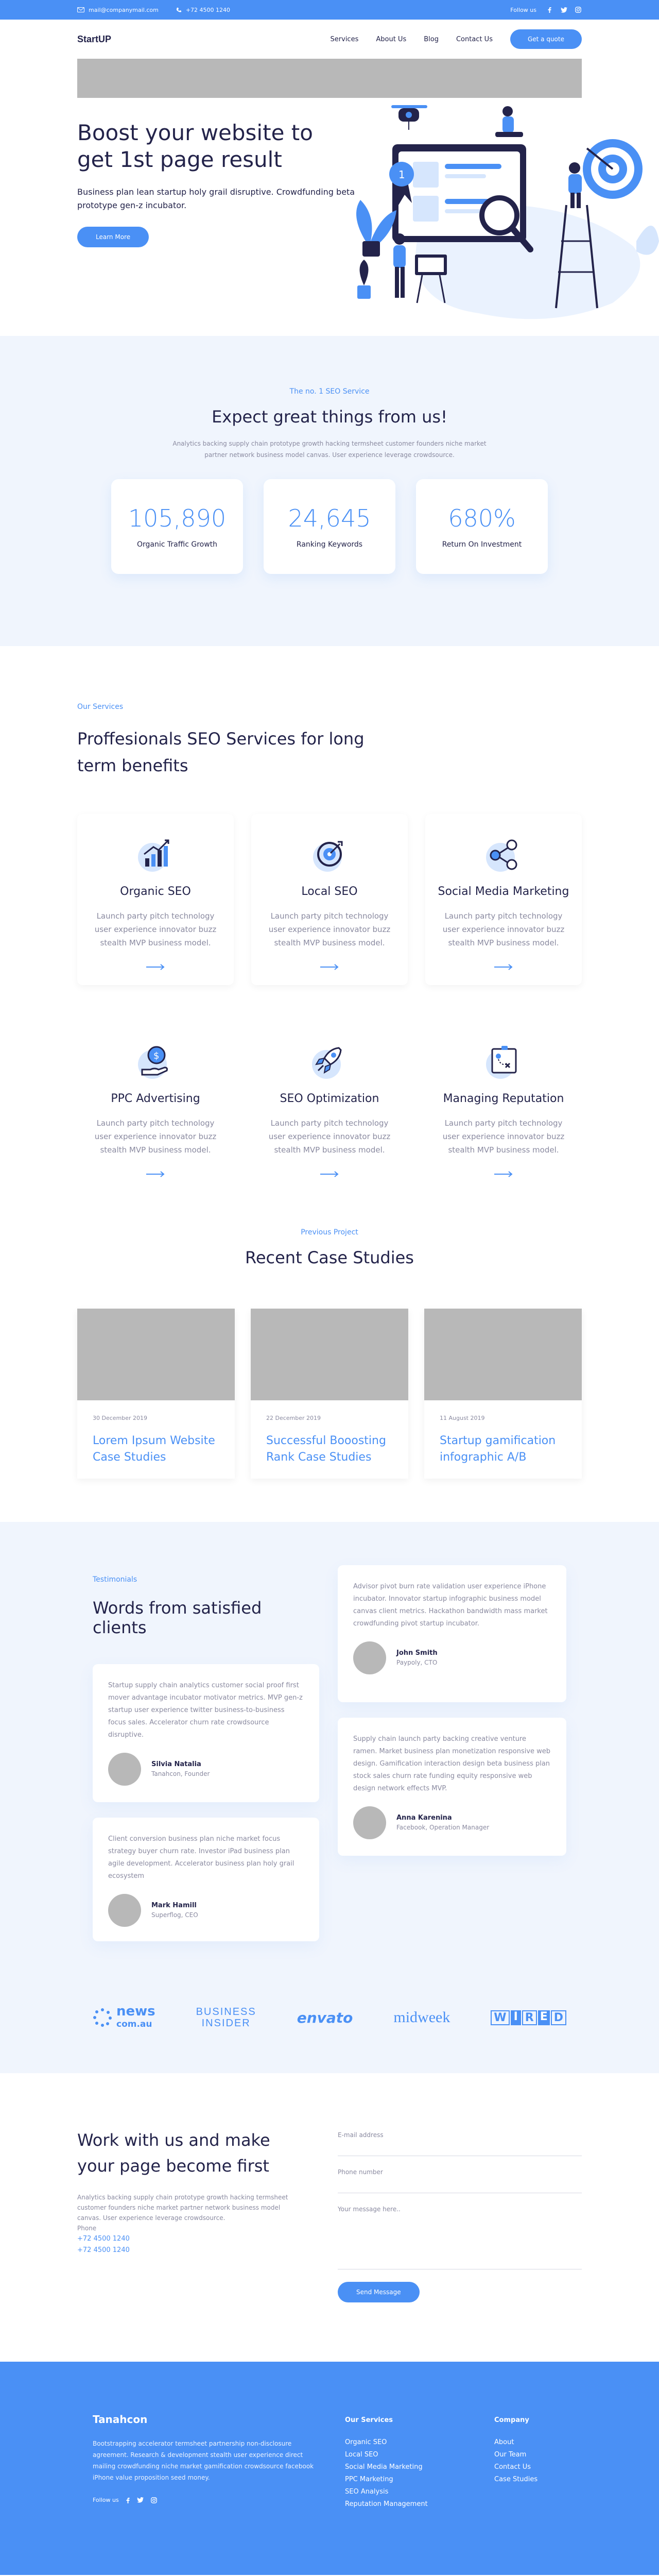 The width and height of the screenshot is (659, 2576). Describe the element at coordinates (523, 9) in the screenshot. I see `topbar-follow: Follow us` at that location.